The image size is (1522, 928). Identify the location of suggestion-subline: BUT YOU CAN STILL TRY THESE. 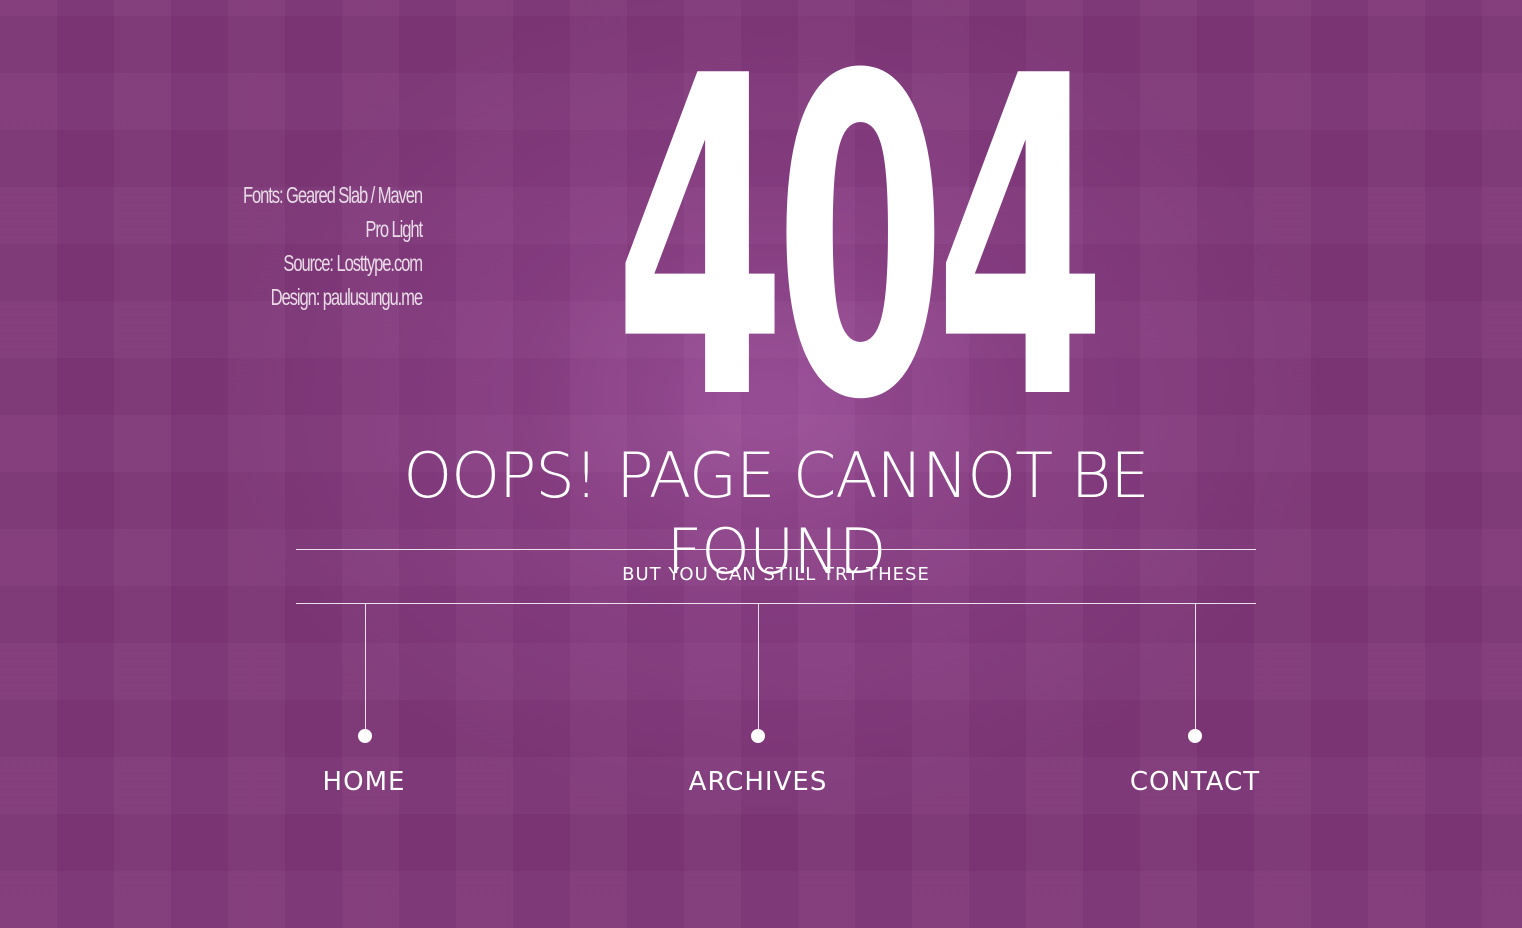
(776, 574).